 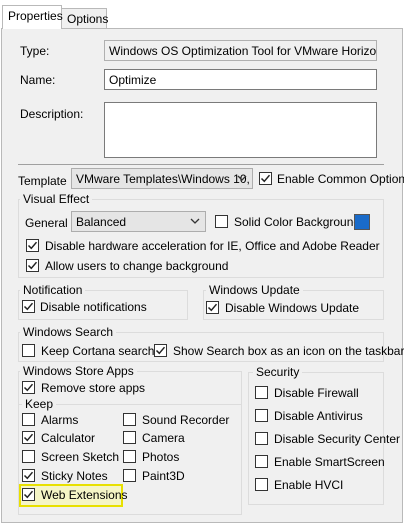 I want to click on searchbox-checkbox, so click(x=160, y=350).